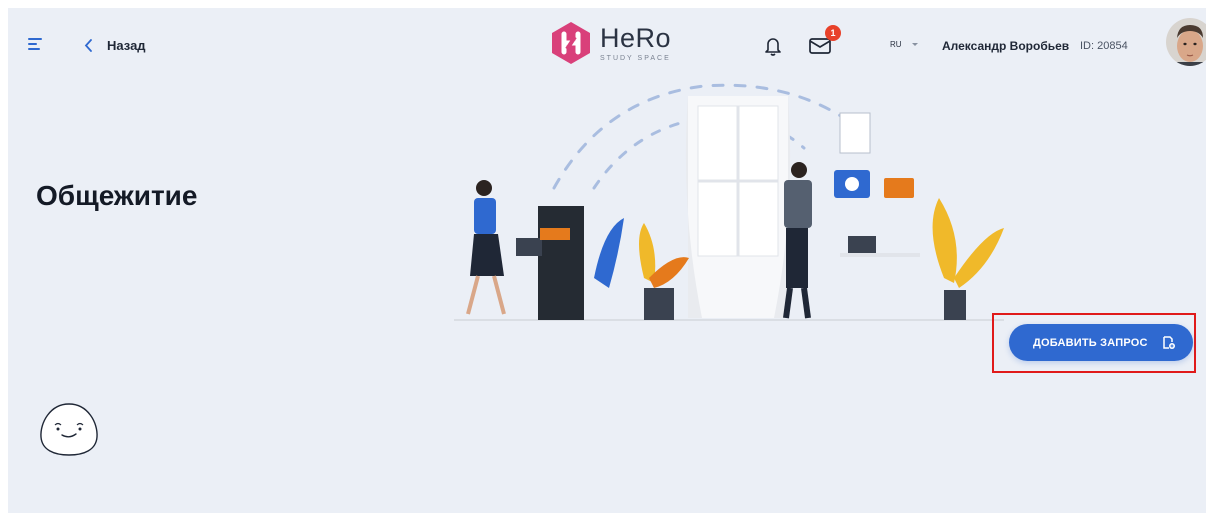 The height and width of the screenshot is (513, 1206). I want to click on empty-face-icon, so click(69, 429).